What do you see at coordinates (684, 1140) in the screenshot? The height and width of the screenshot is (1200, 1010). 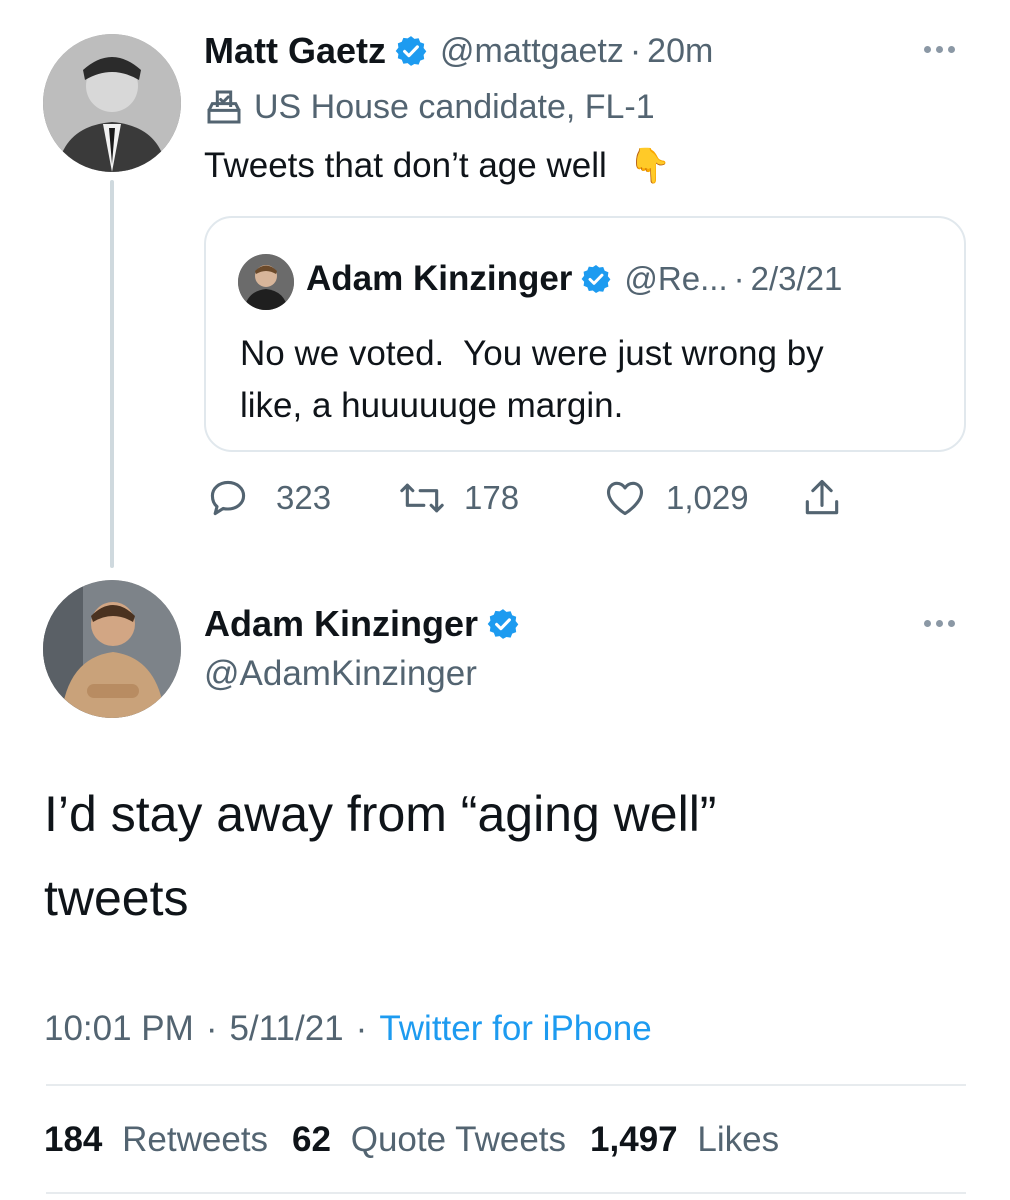 I see `likes-stat: 1,497 Likes` at bounding box center [684, 1140].